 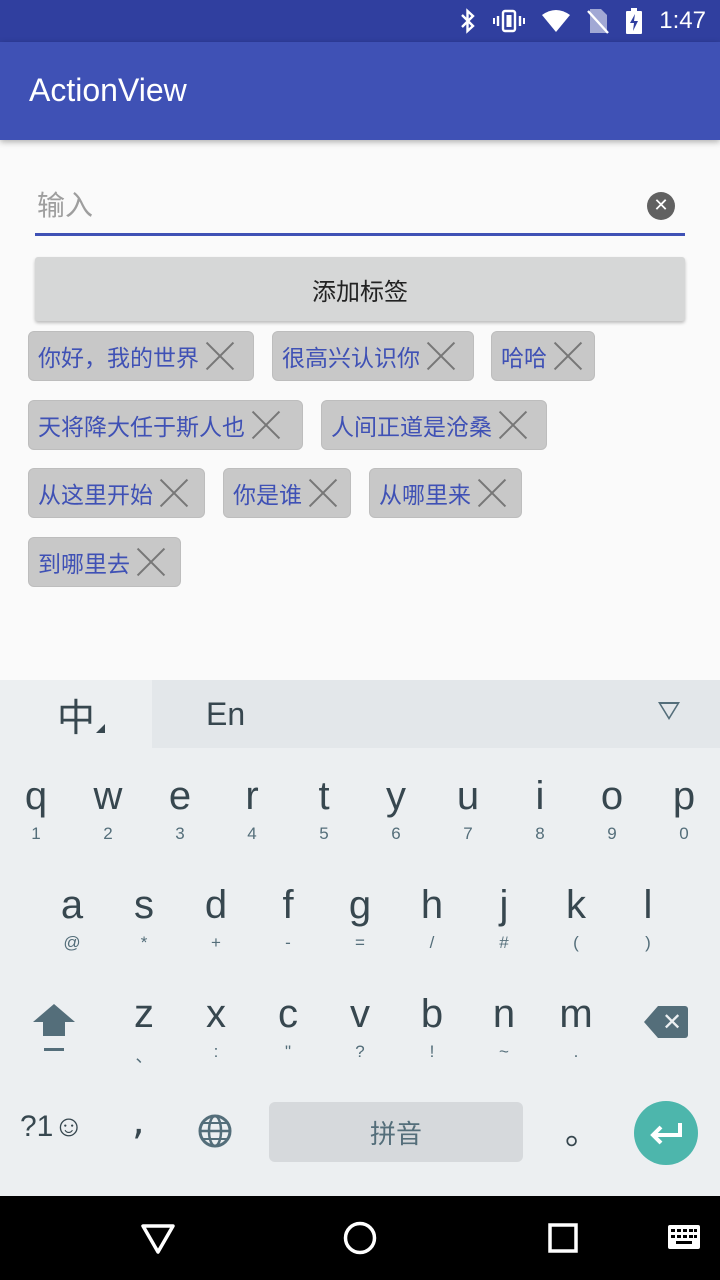 What do you see at coordinates (216, 918) in the screenshot?
I see `key-d: d +` at bounding box center [216, 918].